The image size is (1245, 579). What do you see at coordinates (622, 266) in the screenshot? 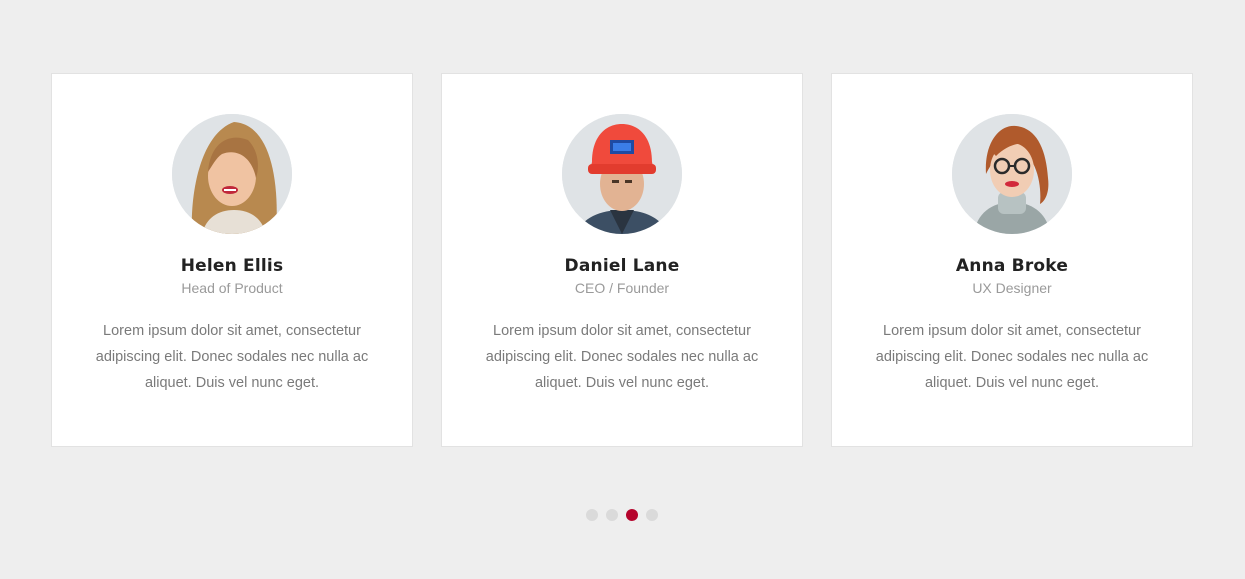
I see `member-name: Daniel Lane` at bounding box center [622, 266].